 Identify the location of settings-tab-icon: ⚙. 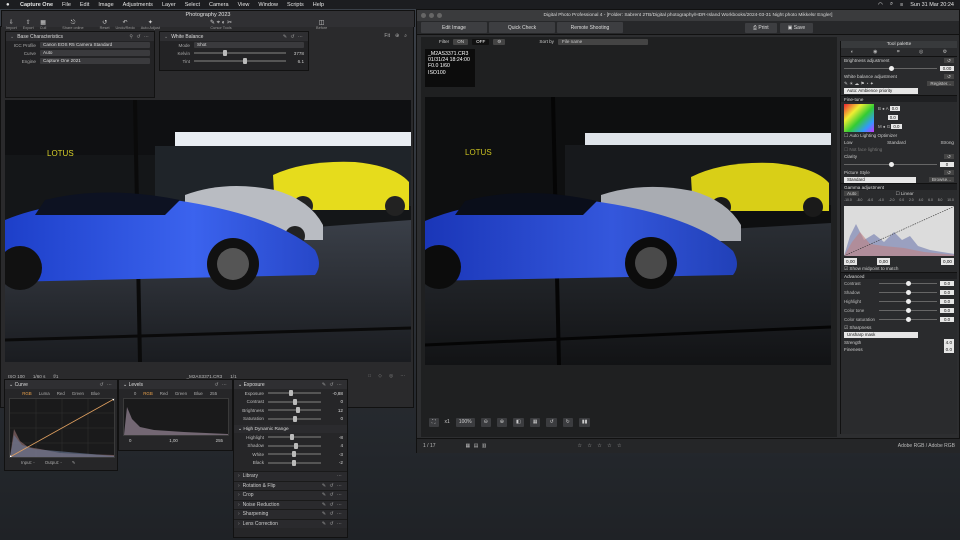
(945, 52).